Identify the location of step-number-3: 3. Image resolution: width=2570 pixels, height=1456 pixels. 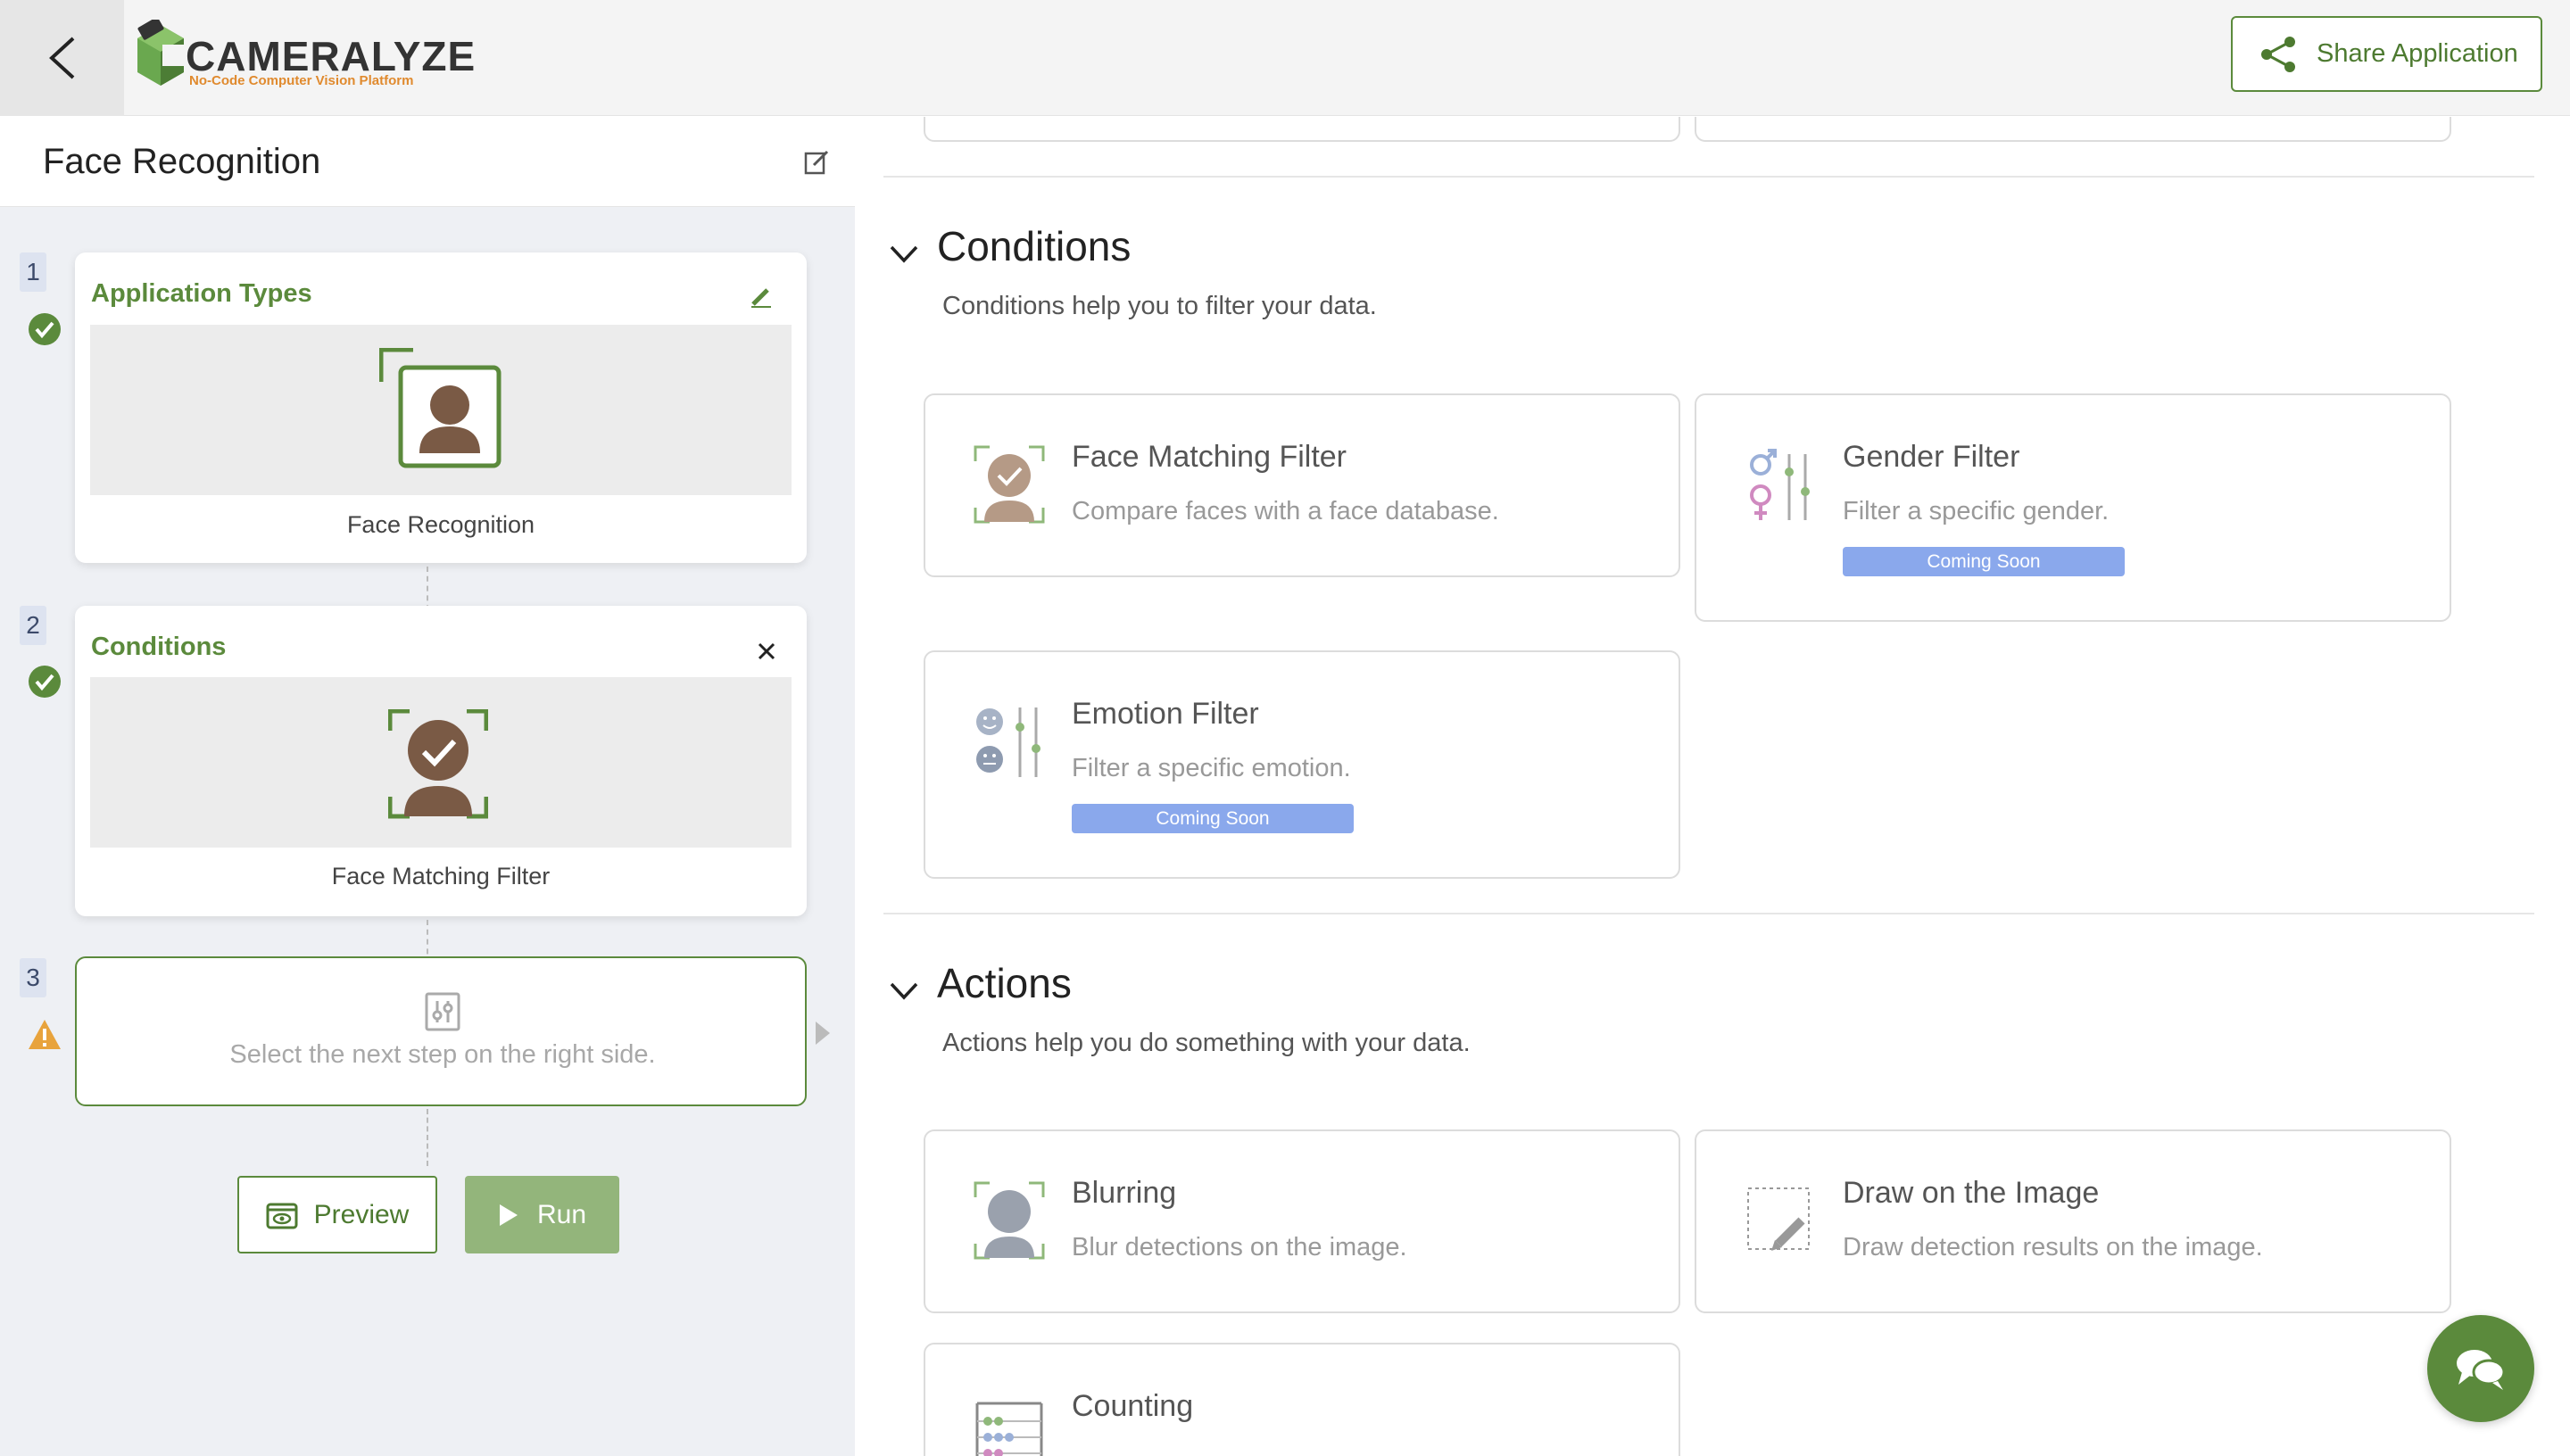
(33, 977).